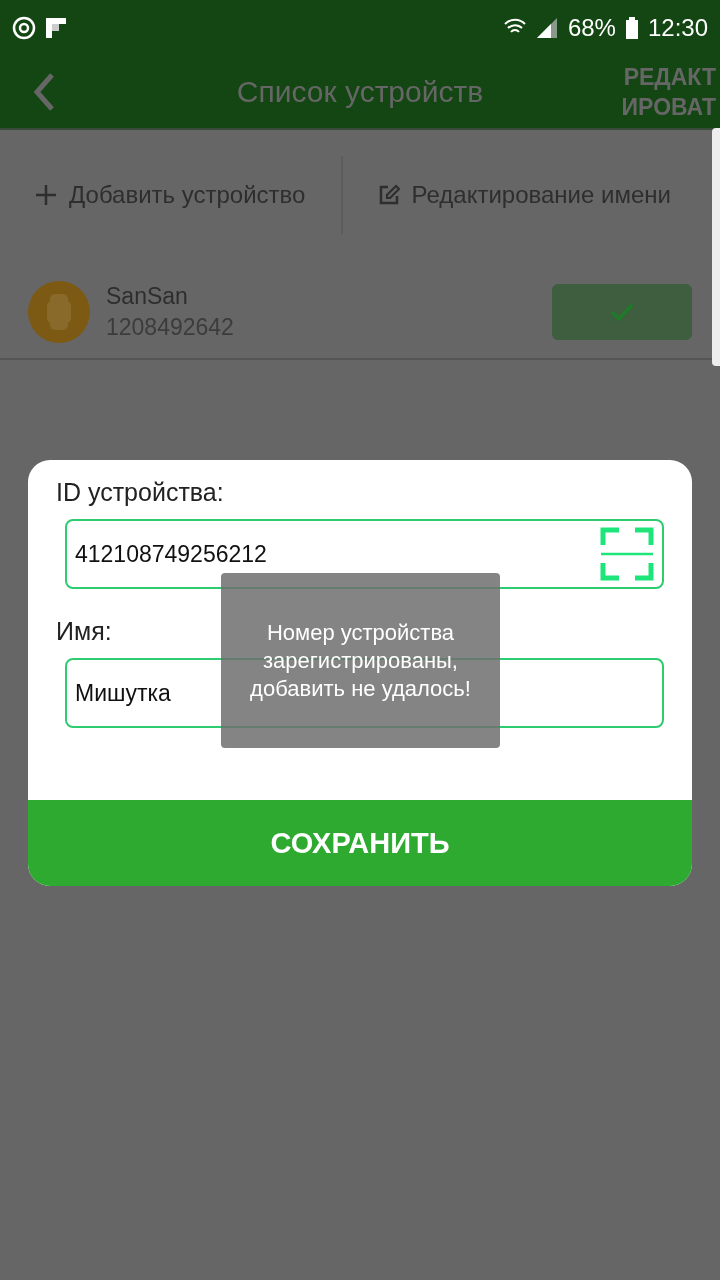 This screenshot has width=720, height=1280. Describe the element at coordinates (170, 195) in the screenshot. I see `add-device-button: Добавить устройство` at that location.